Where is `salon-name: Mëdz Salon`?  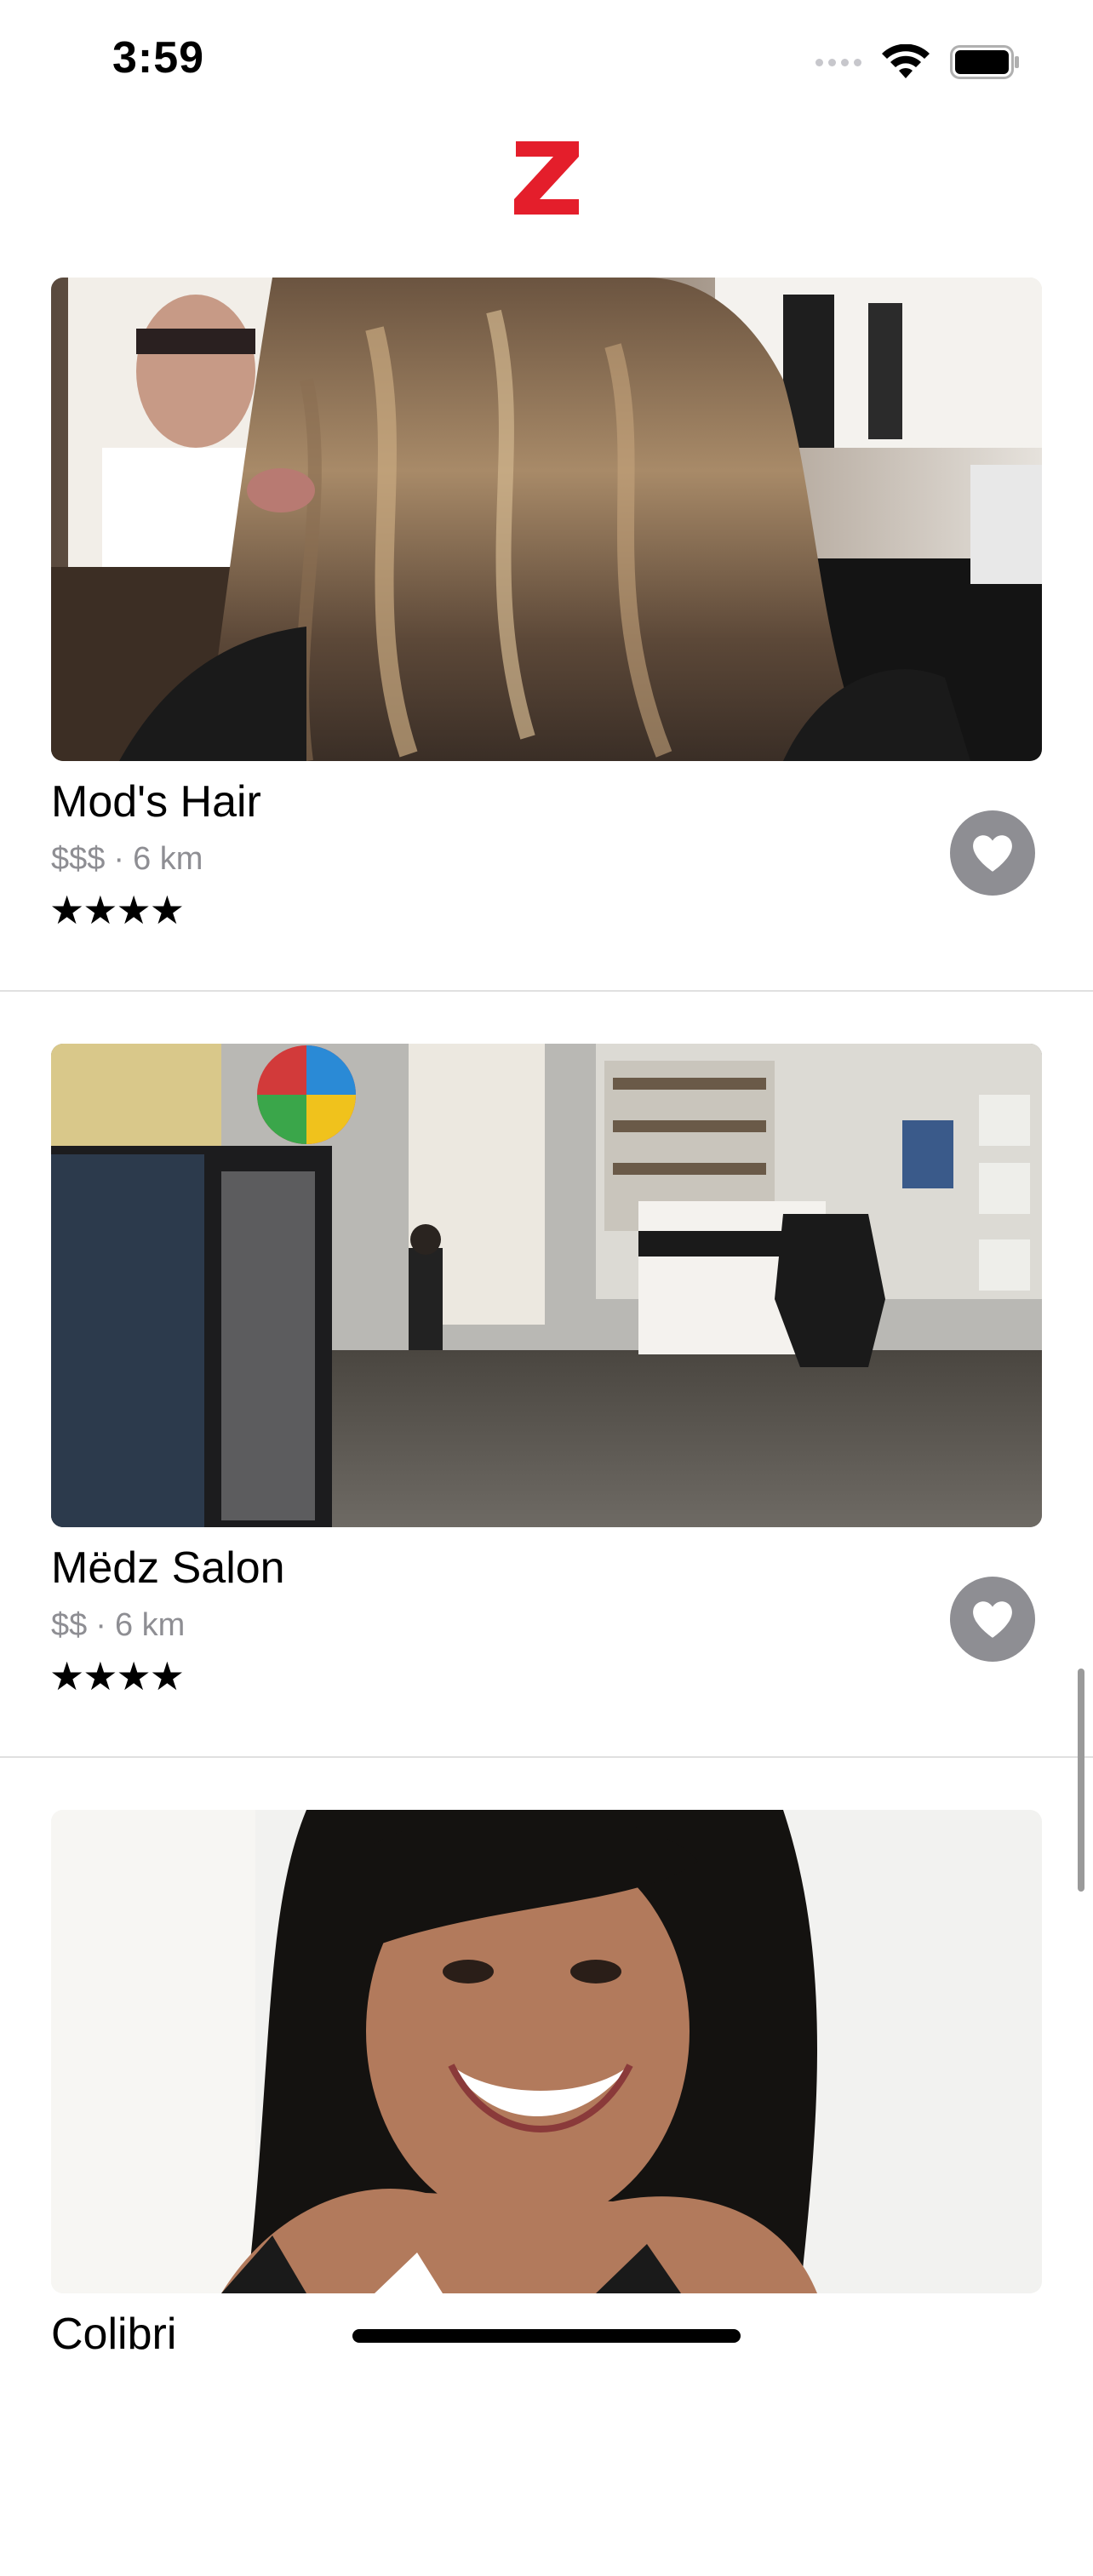 salon-name: Mëdz Salon is located at coordinates (168, 1569).